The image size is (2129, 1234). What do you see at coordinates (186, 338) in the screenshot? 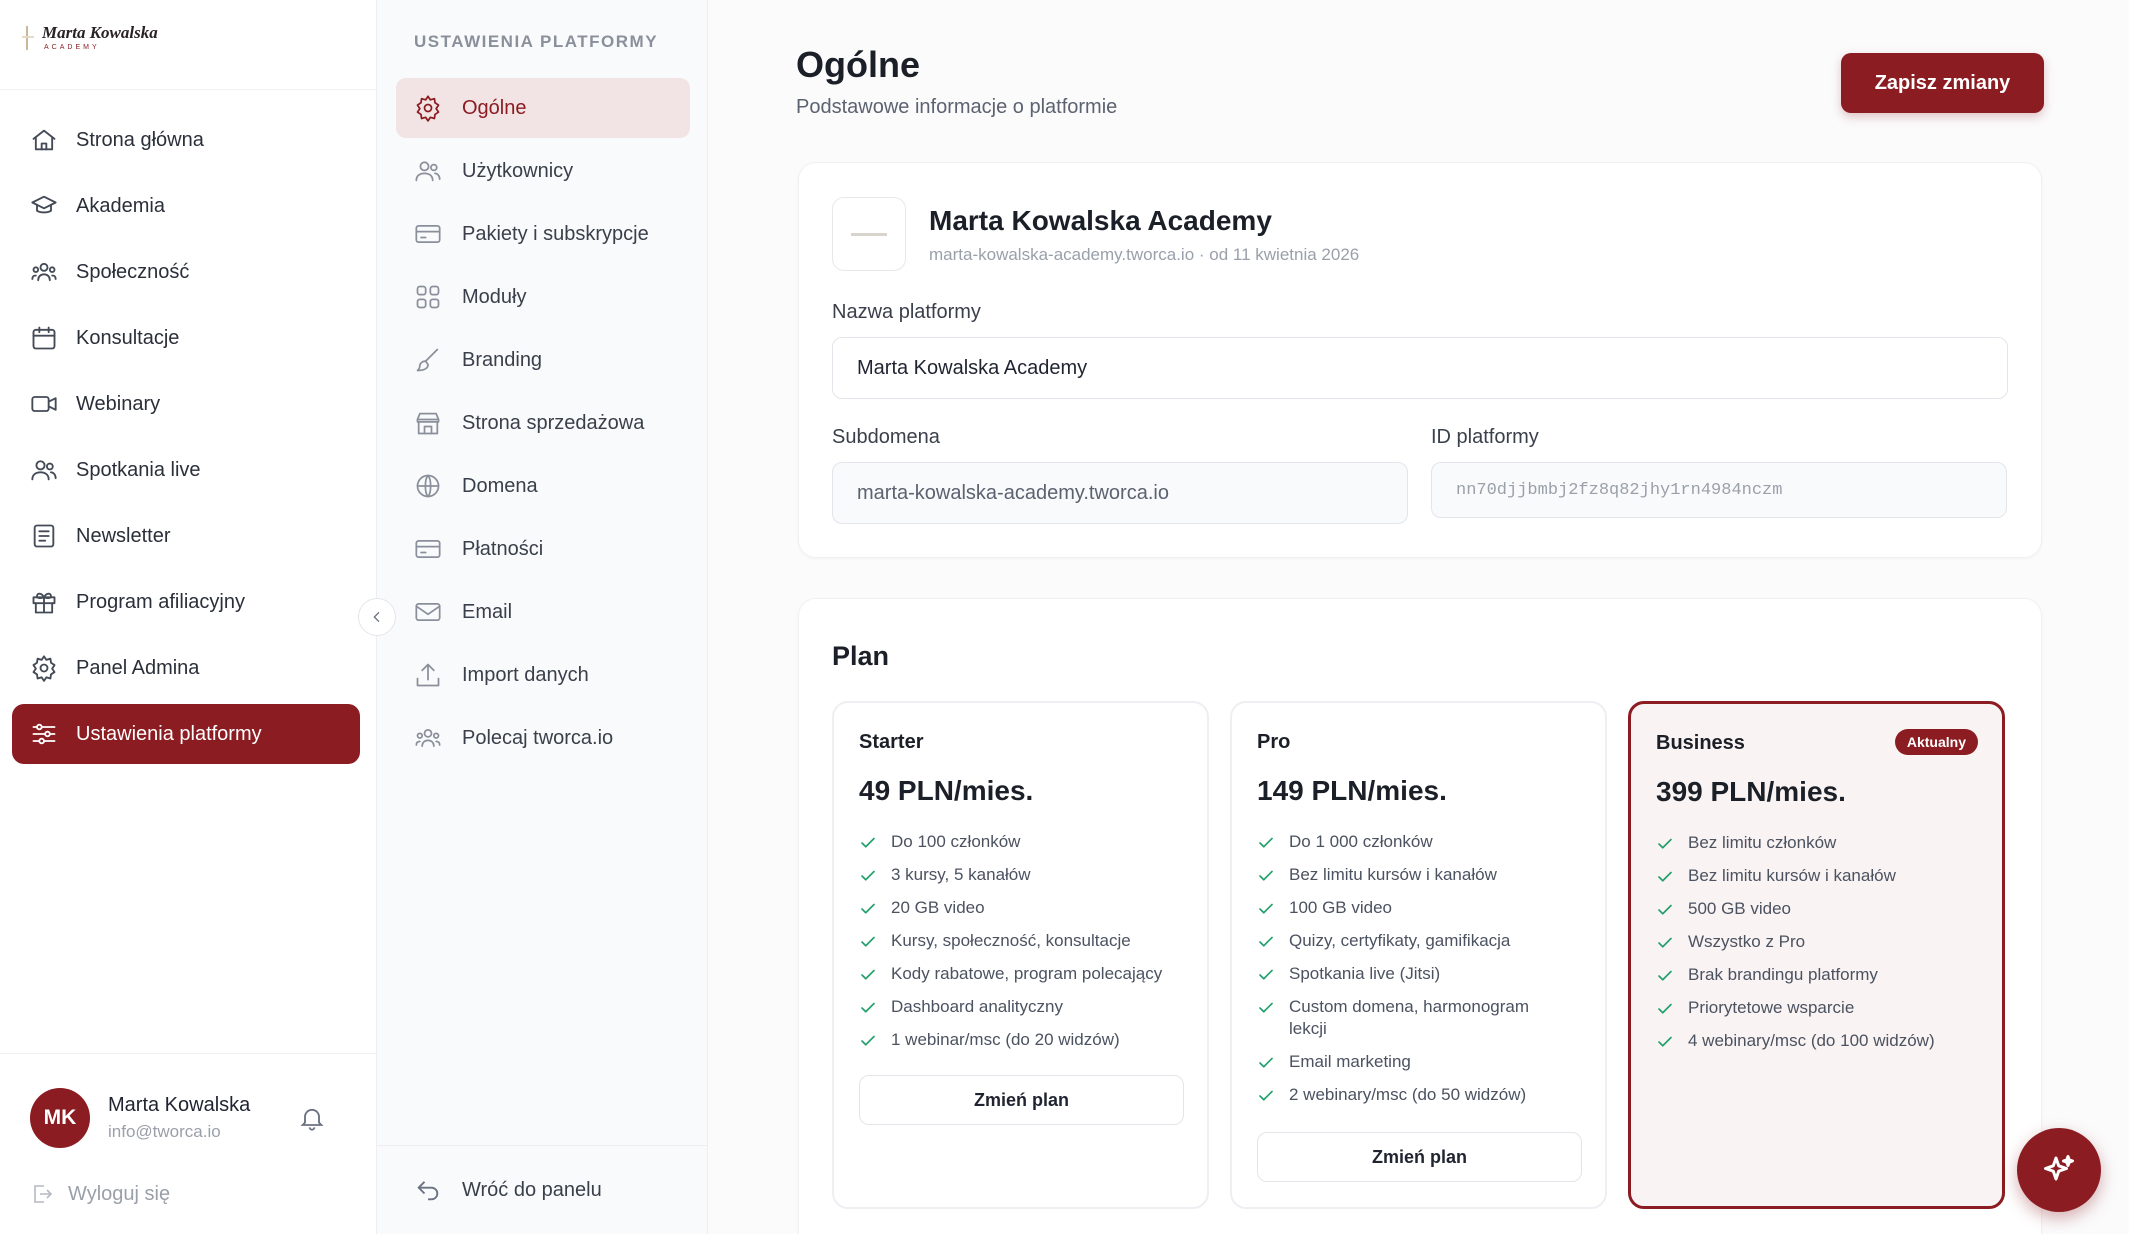
I see `sidebar-item-consultations: Konsultacje` at bounding box center [186, 338].